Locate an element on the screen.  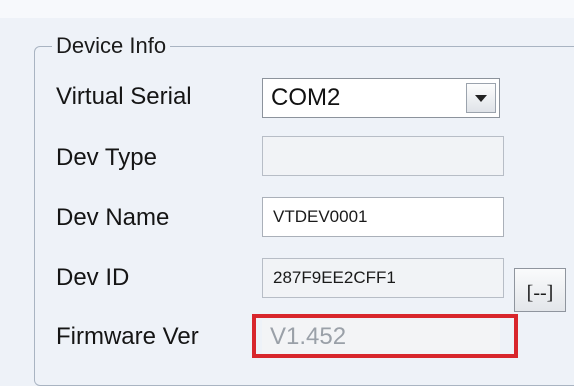
virtual-serial-dropdown-button is located at coordinates (481, 98).